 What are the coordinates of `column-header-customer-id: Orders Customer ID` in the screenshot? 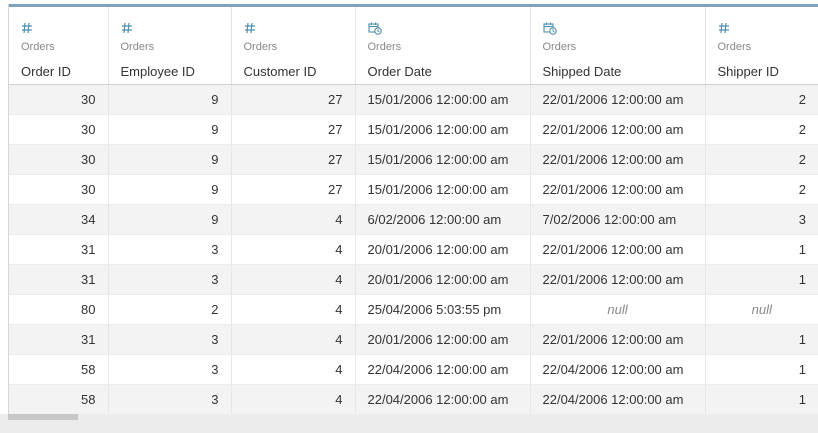 It's located at (293, 46).